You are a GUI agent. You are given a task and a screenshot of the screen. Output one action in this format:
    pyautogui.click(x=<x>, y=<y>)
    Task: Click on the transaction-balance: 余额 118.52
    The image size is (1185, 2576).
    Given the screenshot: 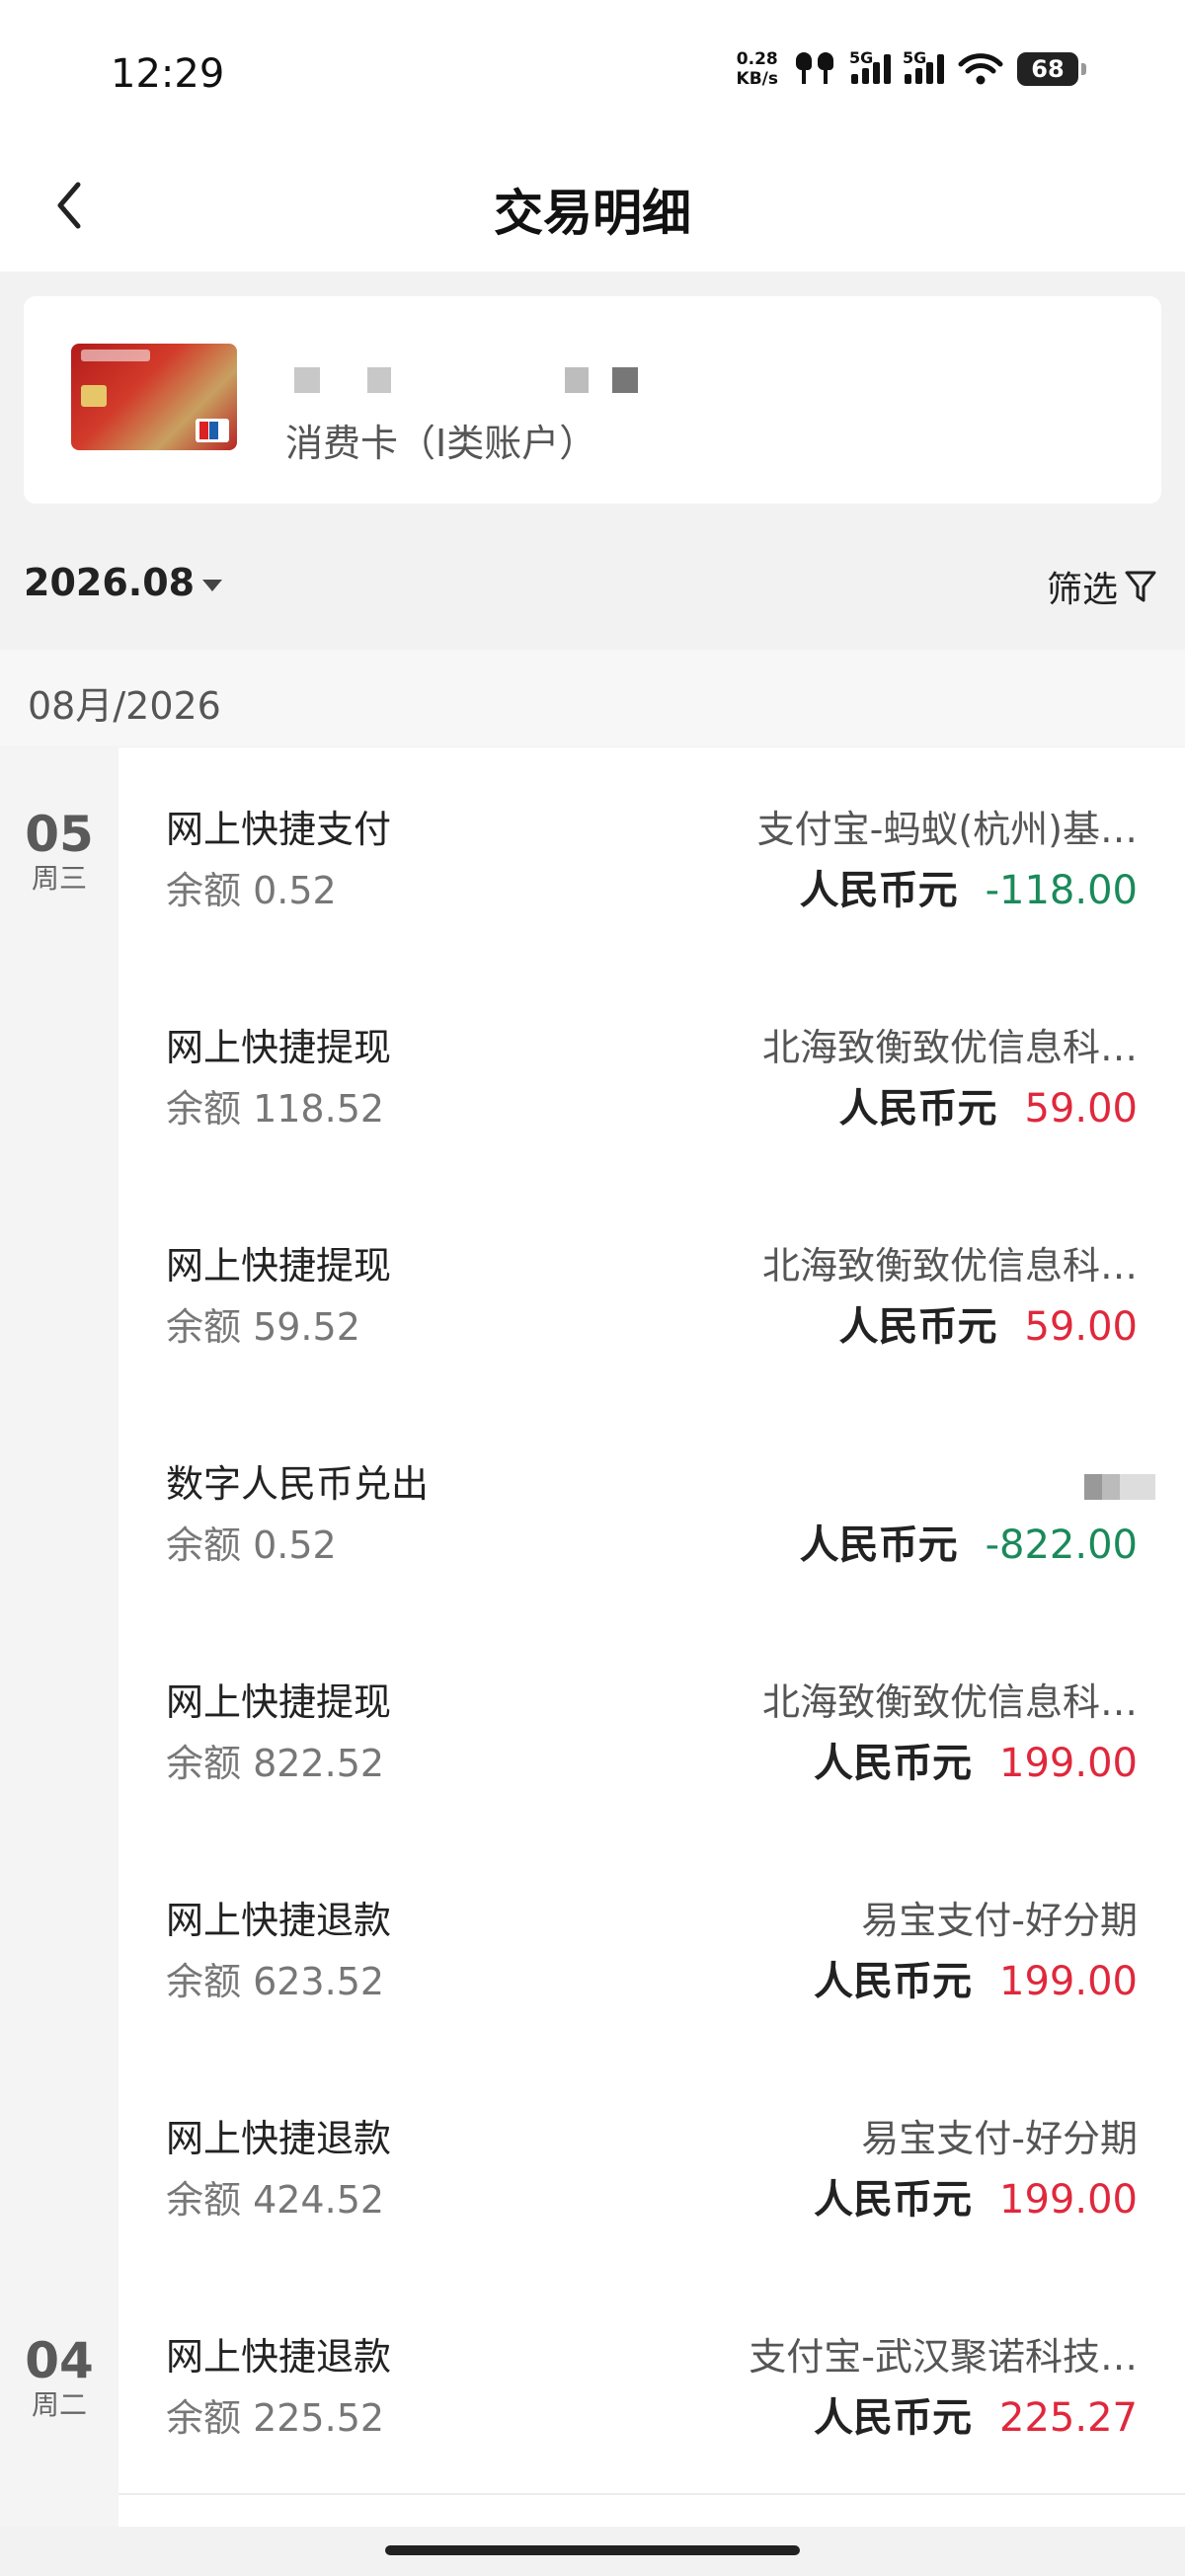 What is the action you would take?
    pyautogui.click(x=276, y=1109)
    